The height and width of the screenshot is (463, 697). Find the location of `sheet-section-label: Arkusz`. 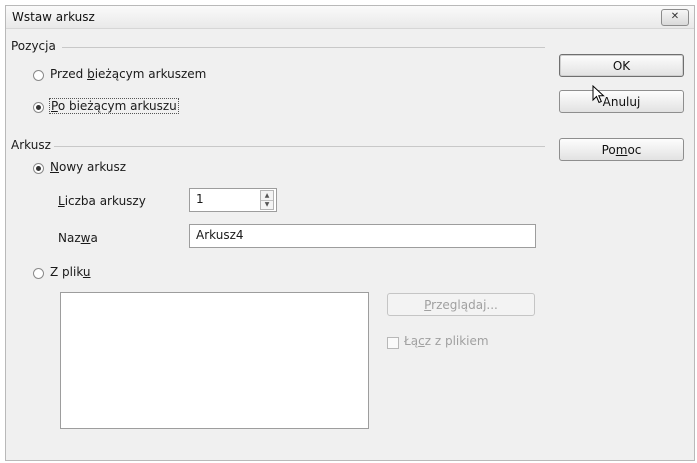

sheet-section-label: Arkusz is located at coordinates (31, 145).